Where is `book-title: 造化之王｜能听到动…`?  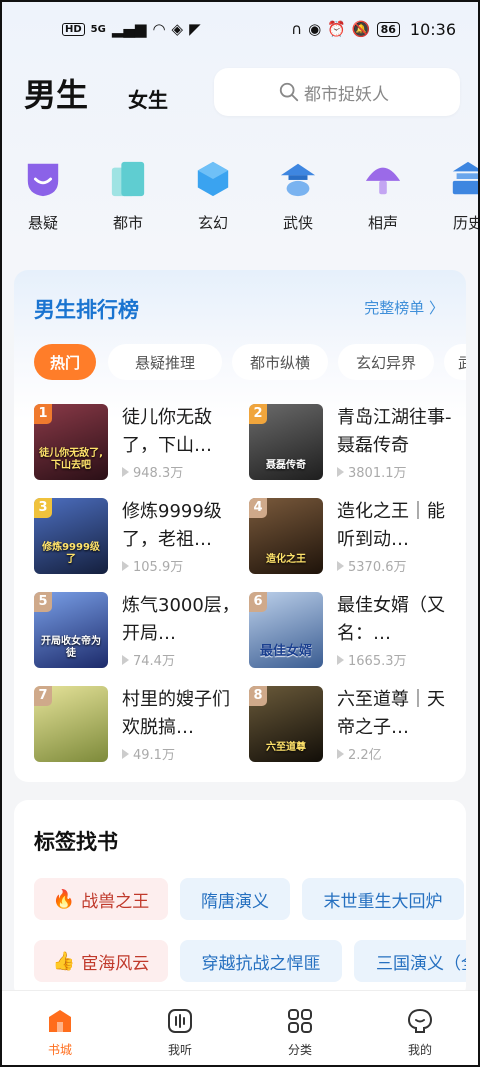 book-title: 造化之王｜能听到动… is located at coordinates (391, 525).